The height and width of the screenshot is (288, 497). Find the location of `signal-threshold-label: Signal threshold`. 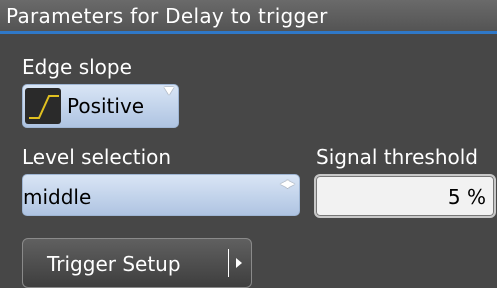

signal-threshold-label: Signal threshold is located at coordinates (397, 157).